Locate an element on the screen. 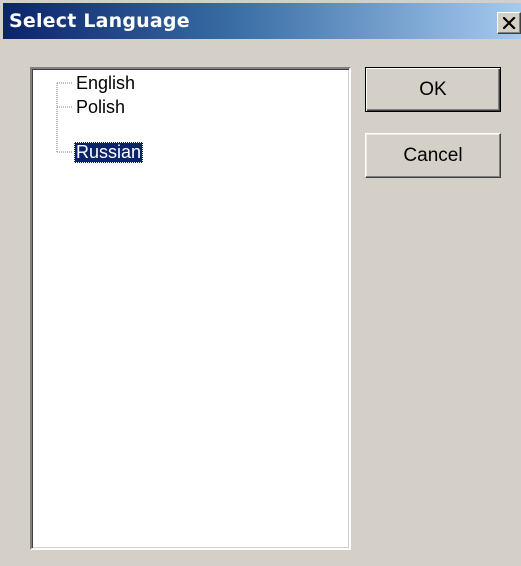 The width and height of the screenshot is (521, 566). ok-button: OK is located at coordinates (433, 89).